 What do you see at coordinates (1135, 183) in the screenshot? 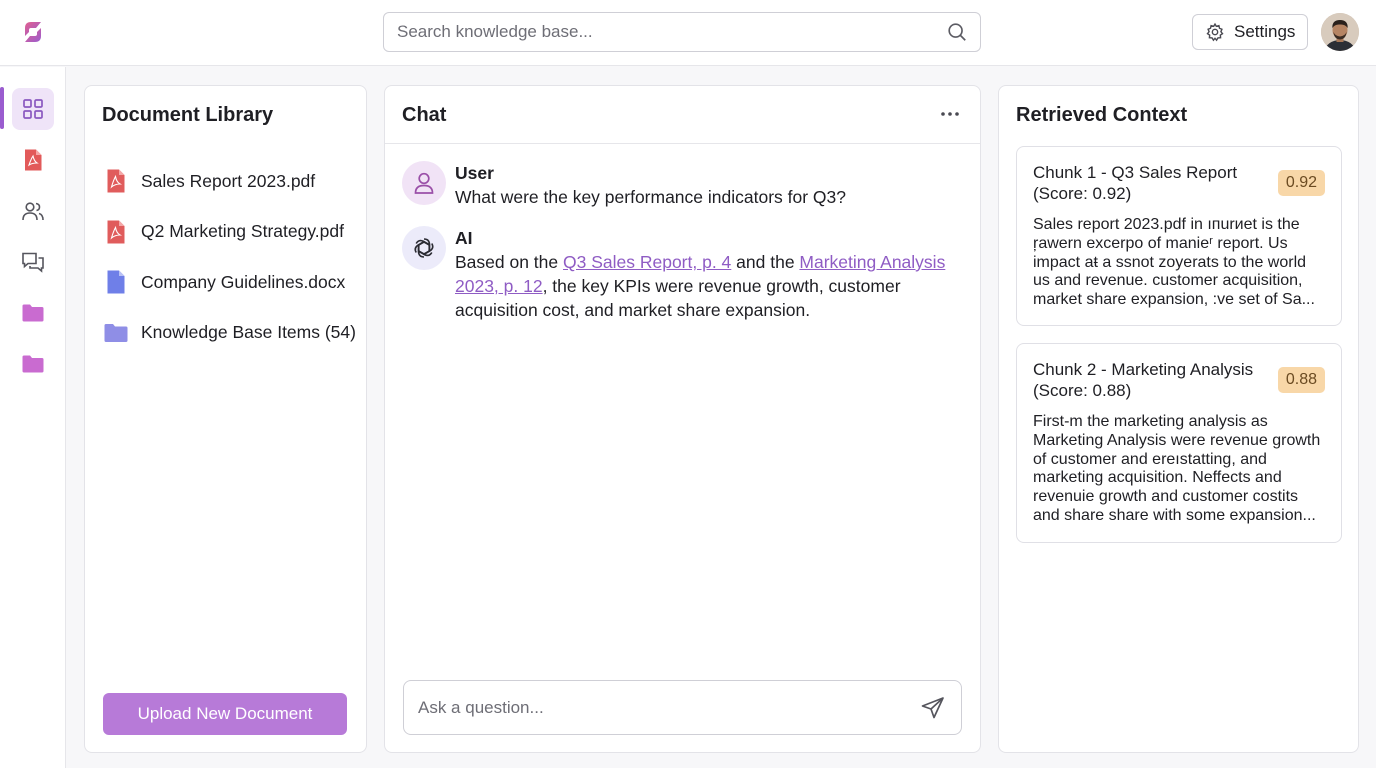
I see `chunk-title: Chunk 1 - Q3 Sales Report (Score: 0.92)` at bounding box center [1135, 183].